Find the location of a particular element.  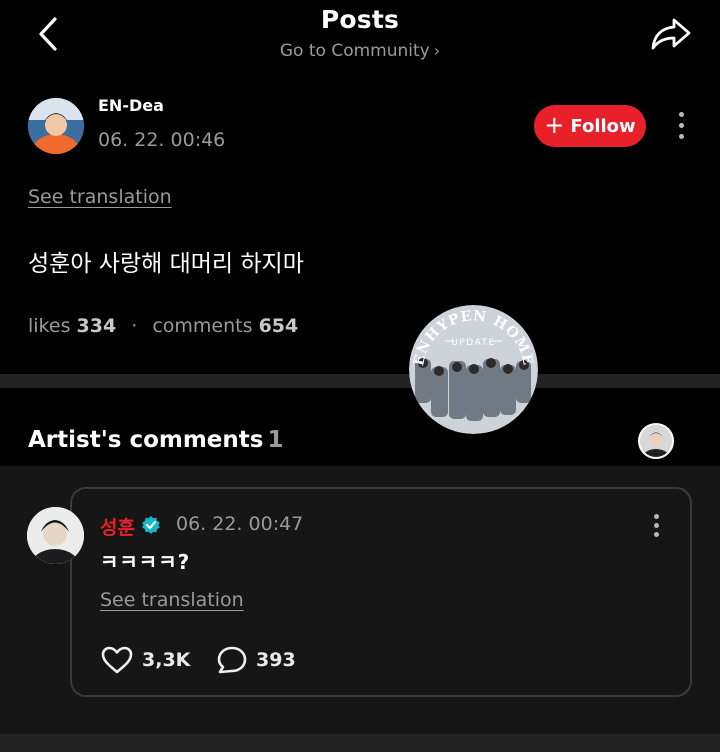

likes-count: 334 is located at coordinates (96, 326).